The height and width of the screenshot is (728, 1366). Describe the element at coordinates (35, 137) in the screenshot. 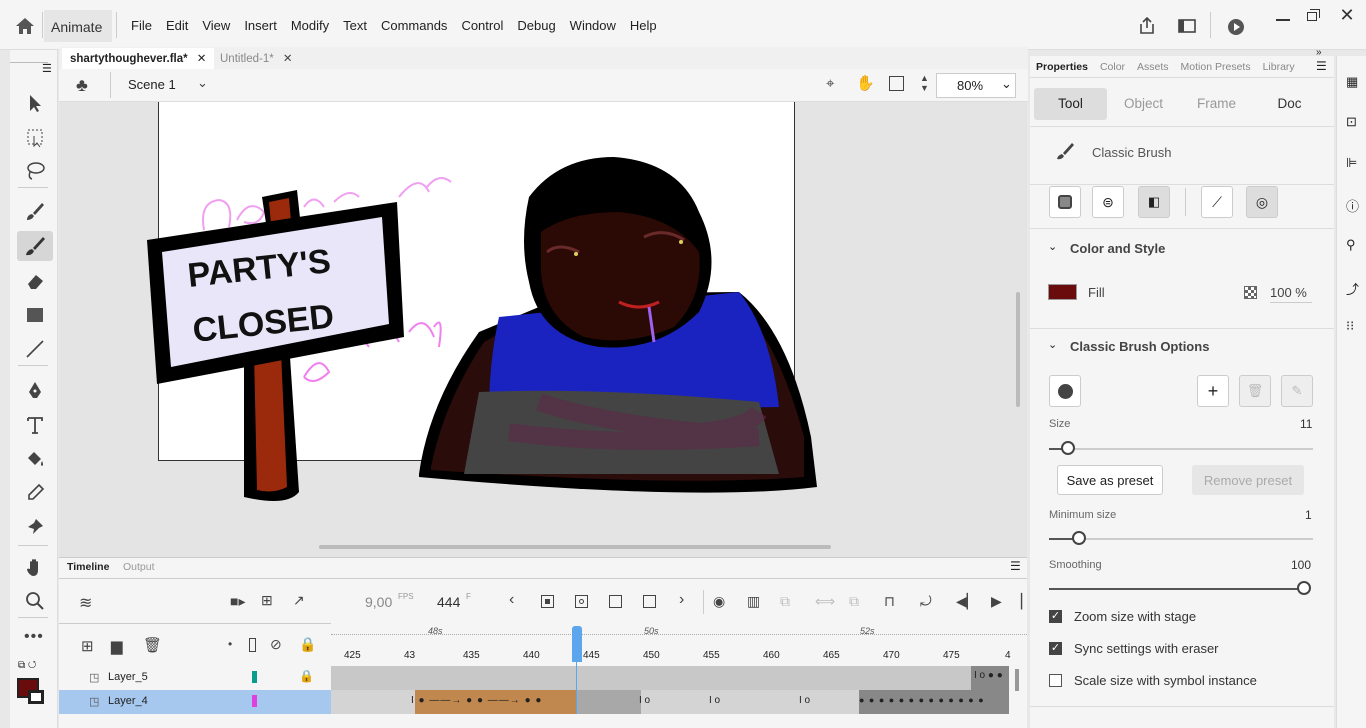

I see `free-transform-icon` at that location.